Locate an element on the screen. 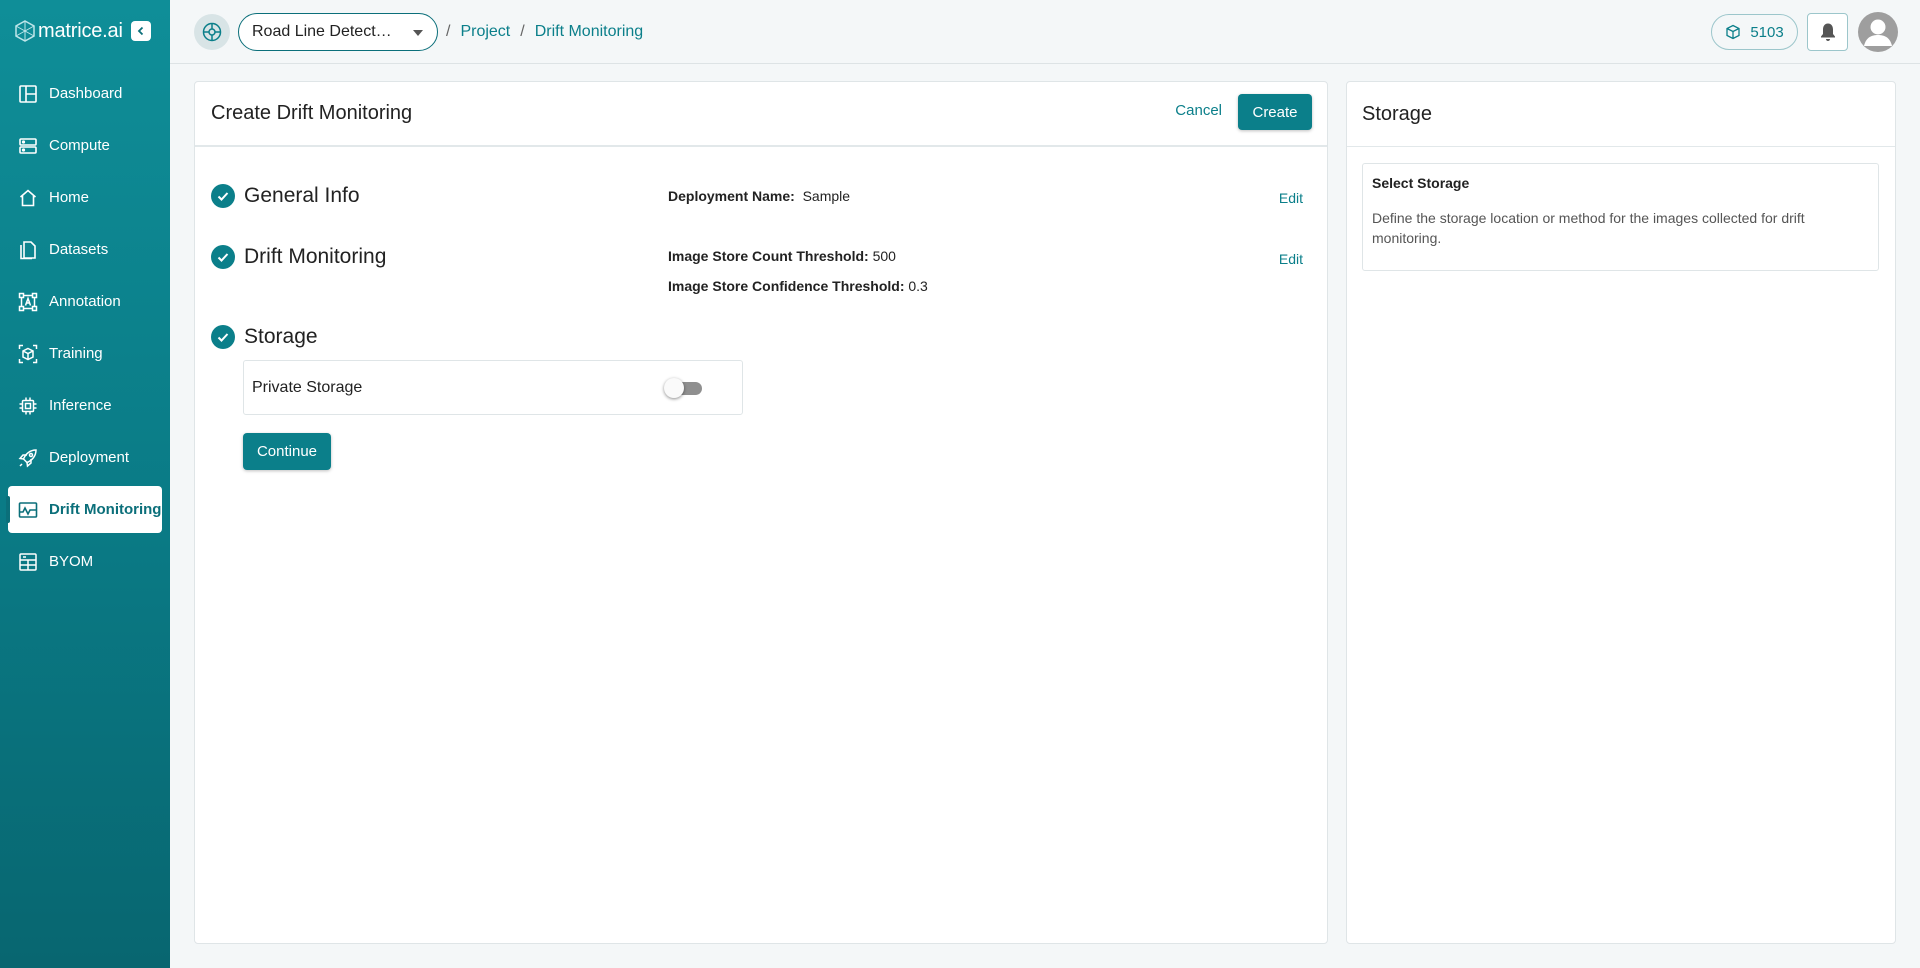  count-threshold-value: 500 is located at coordinates (884, 256).